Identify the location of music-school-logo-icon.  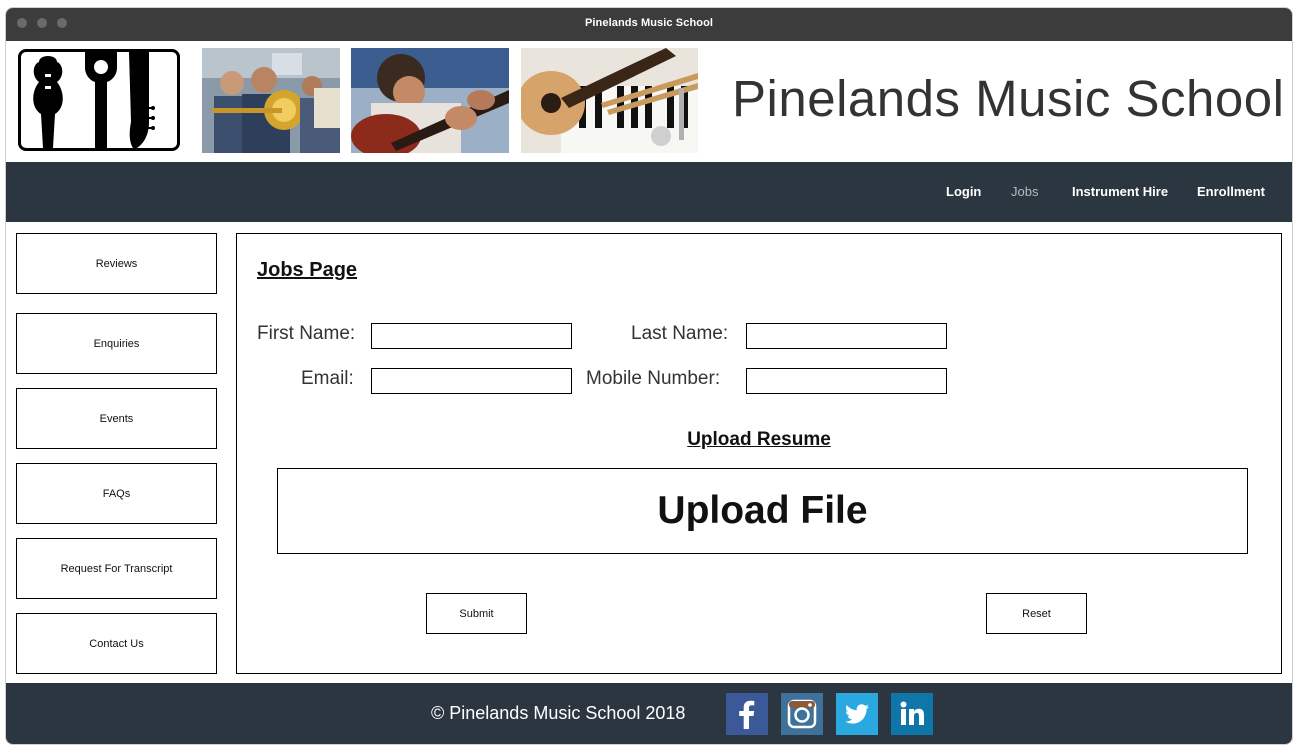
(99, 100).